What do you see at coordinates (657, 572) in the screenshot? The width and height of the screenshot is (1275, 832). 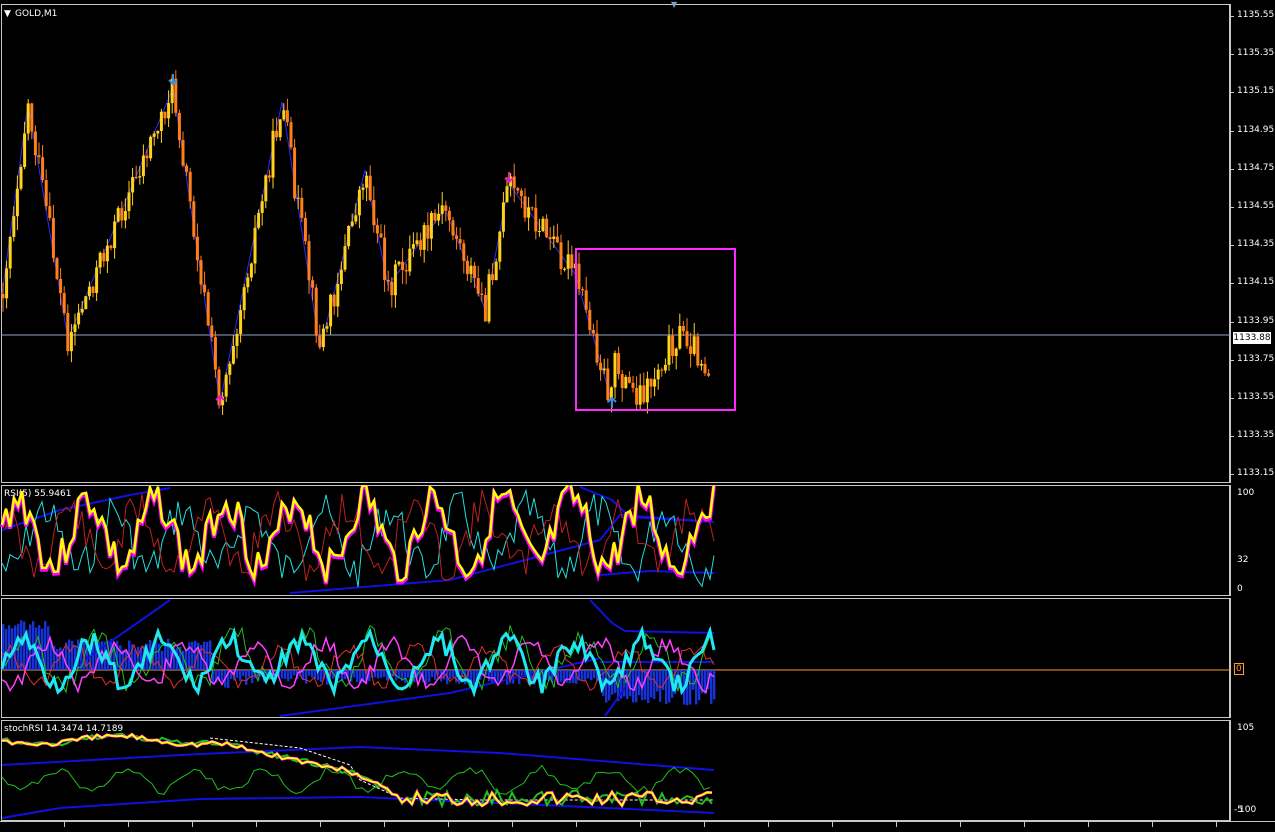 I see `lower-band-line` at bounding box center [657, 572].